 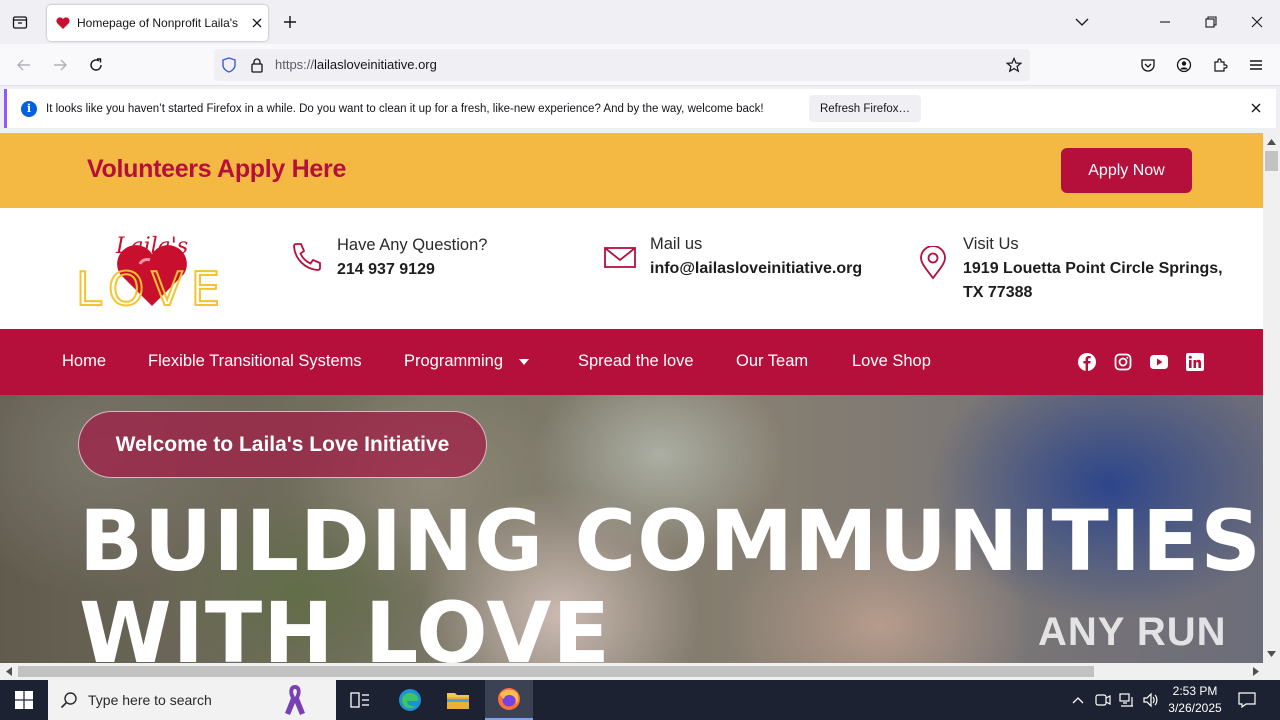 I want to click on site-logo: Laila's LOVE, so click(x=152, y=272).